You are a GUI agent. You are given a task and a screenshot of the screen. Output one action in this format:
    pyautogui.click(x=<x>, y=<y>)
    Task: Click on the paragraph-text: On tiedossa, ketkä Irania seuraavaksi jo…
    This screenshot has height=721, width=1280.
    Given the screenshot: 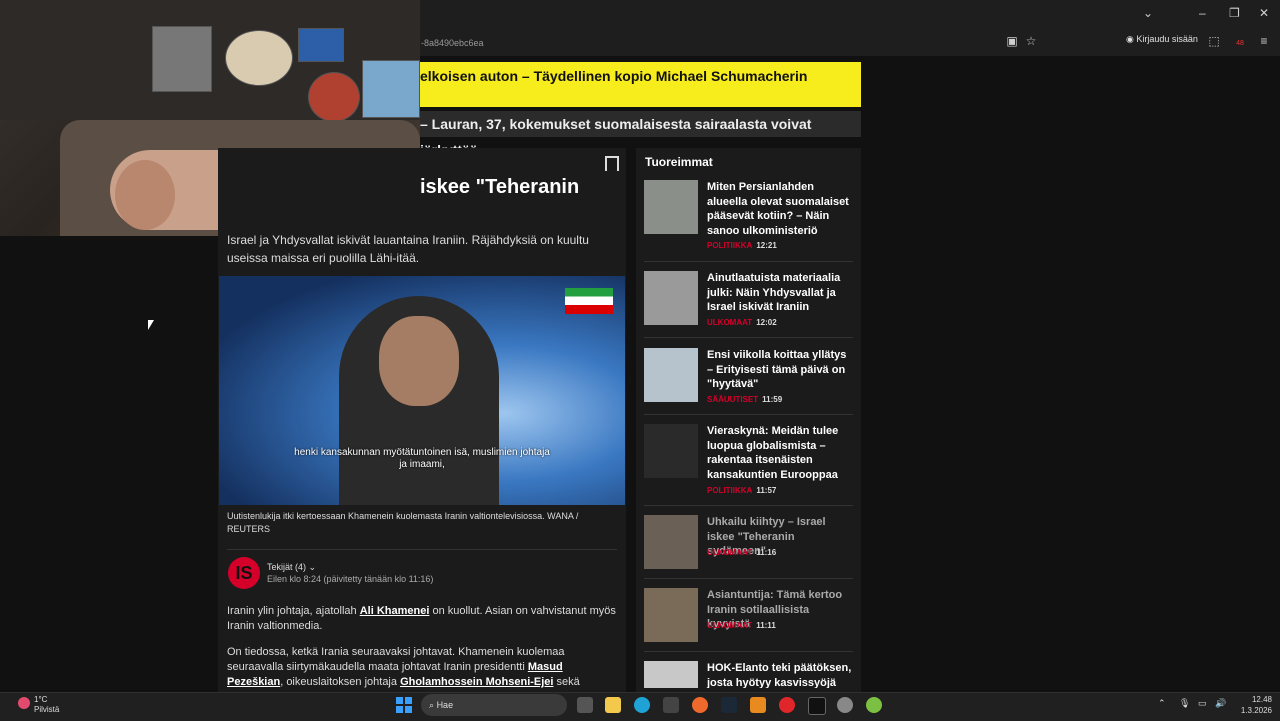 What is the action you would take?
    pyautogui.click(x=396, y=659)
    